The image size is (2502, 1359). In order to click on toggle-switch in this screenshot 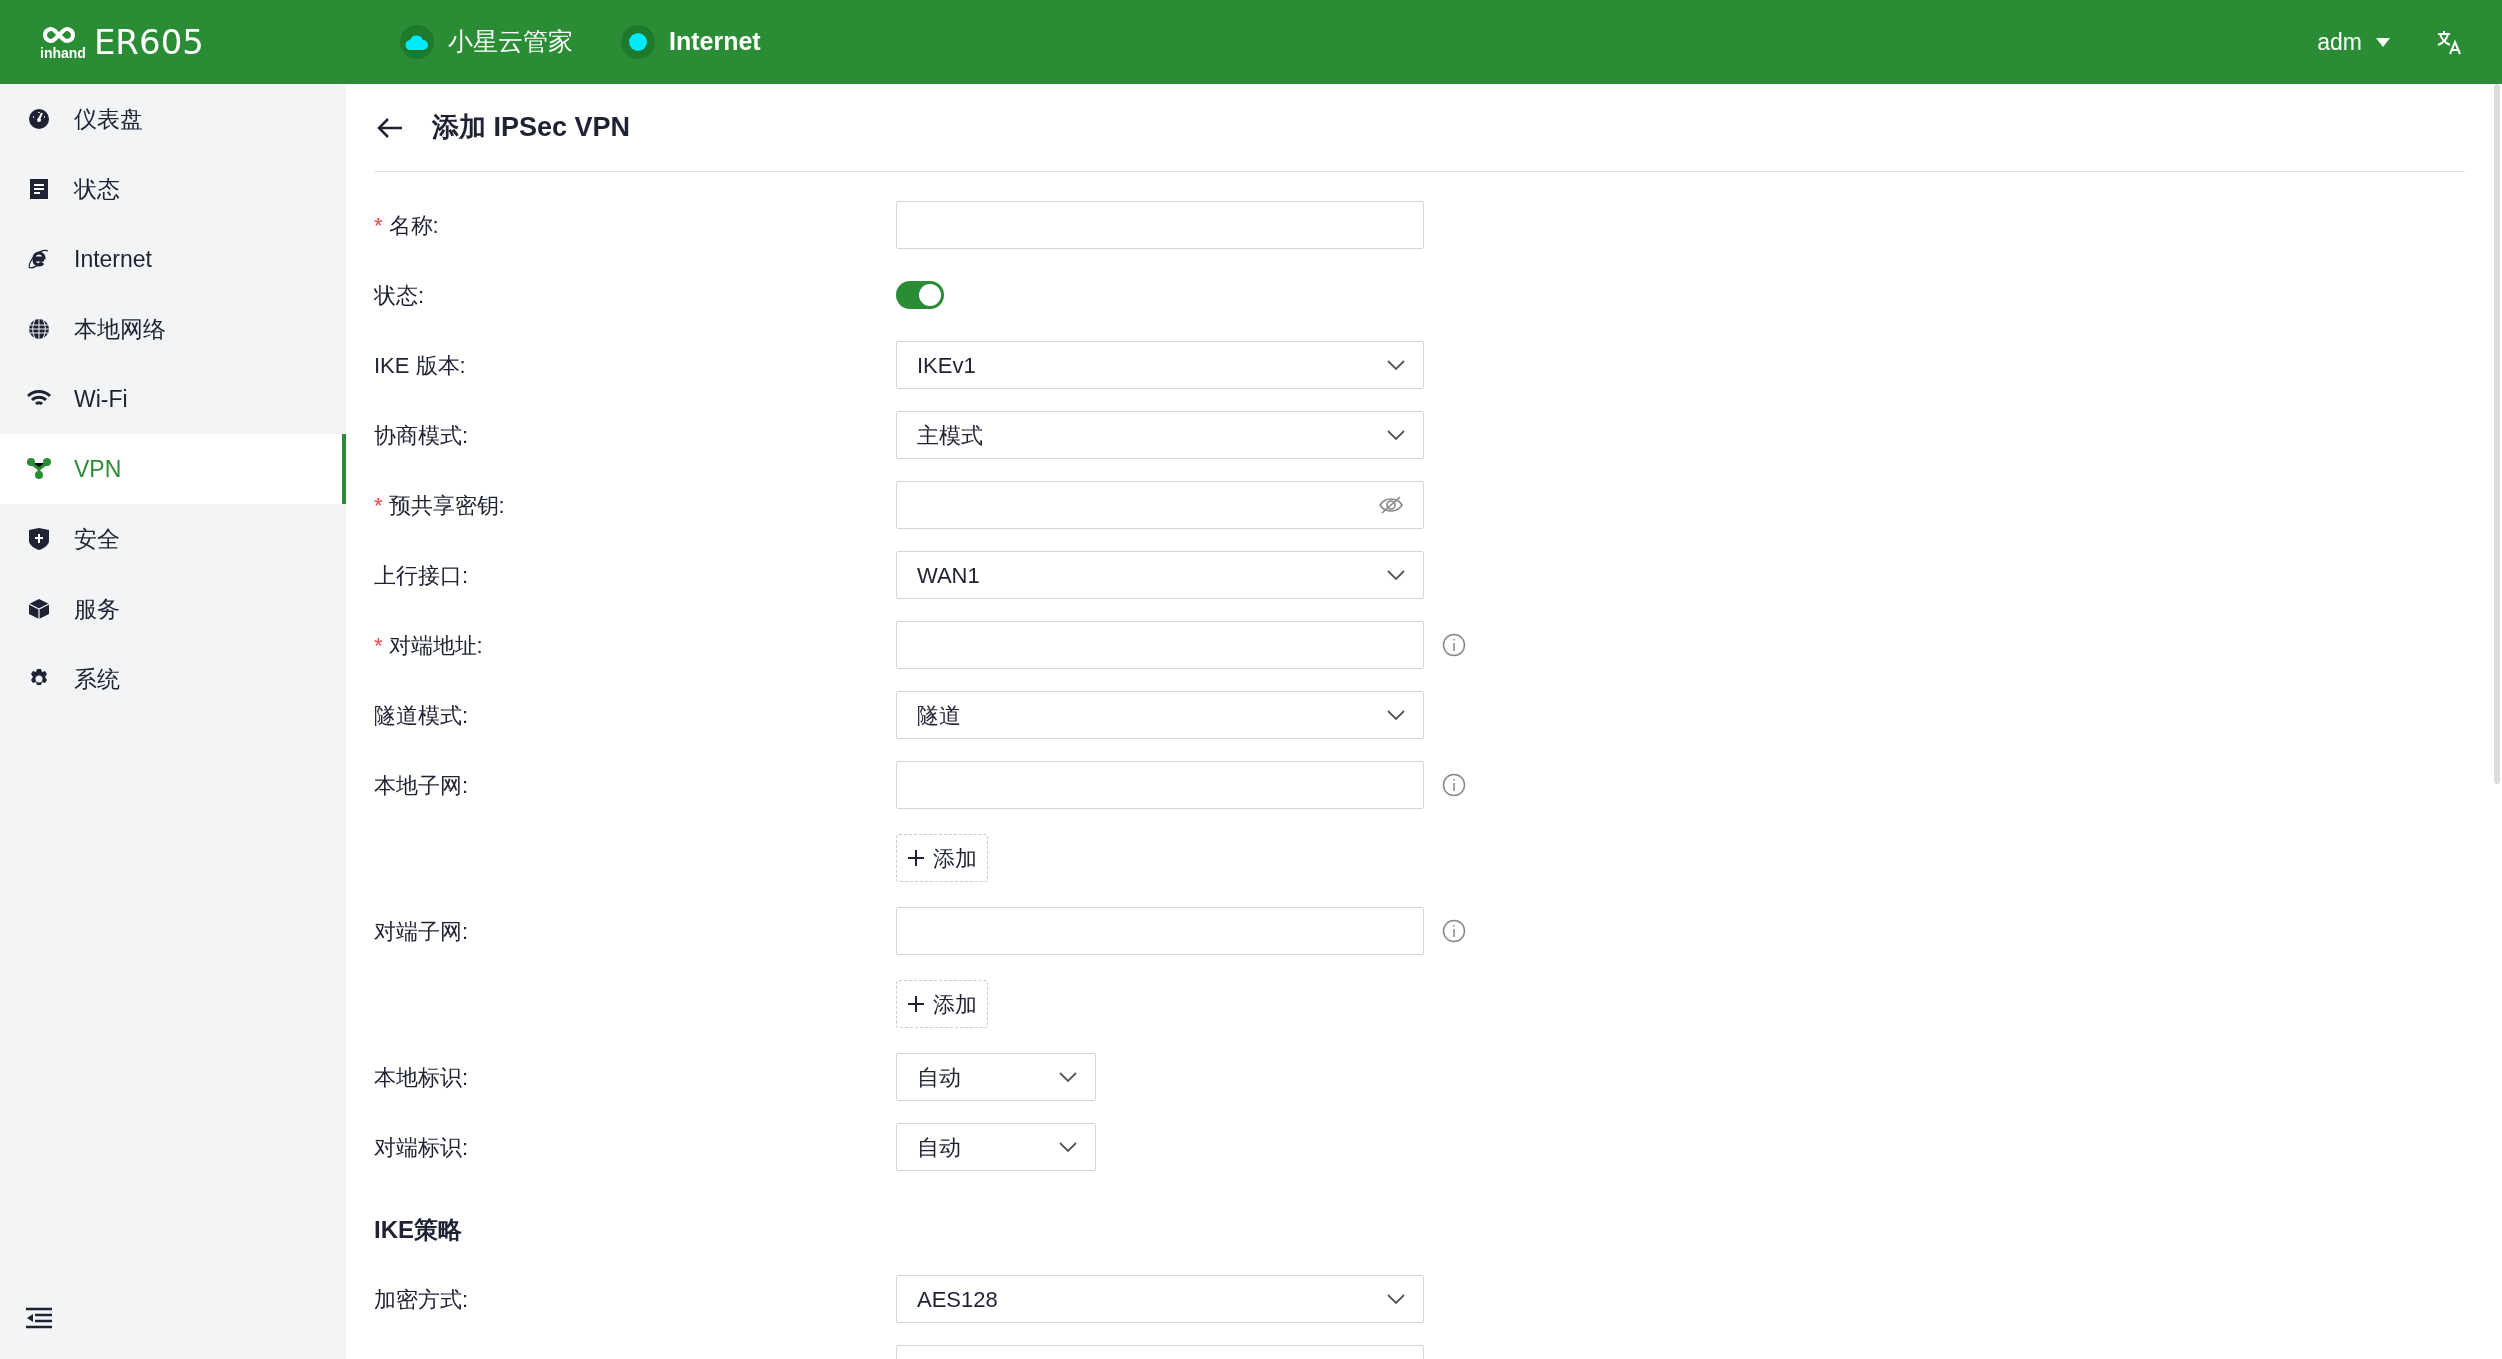, I will do `click(920, 295)`.